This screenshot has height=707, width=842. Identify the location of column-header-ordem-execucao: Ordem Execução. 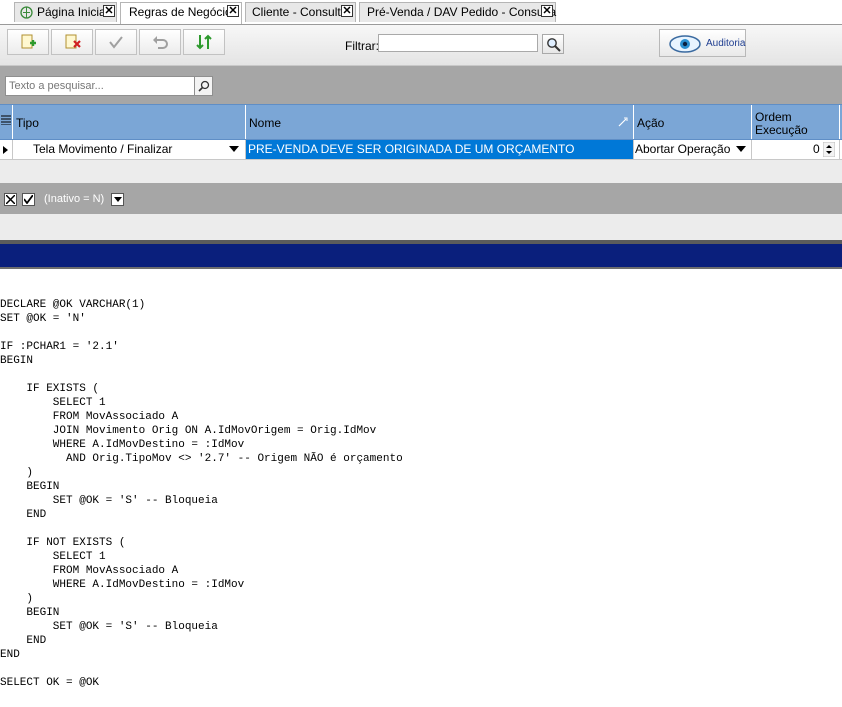
(796, 122).